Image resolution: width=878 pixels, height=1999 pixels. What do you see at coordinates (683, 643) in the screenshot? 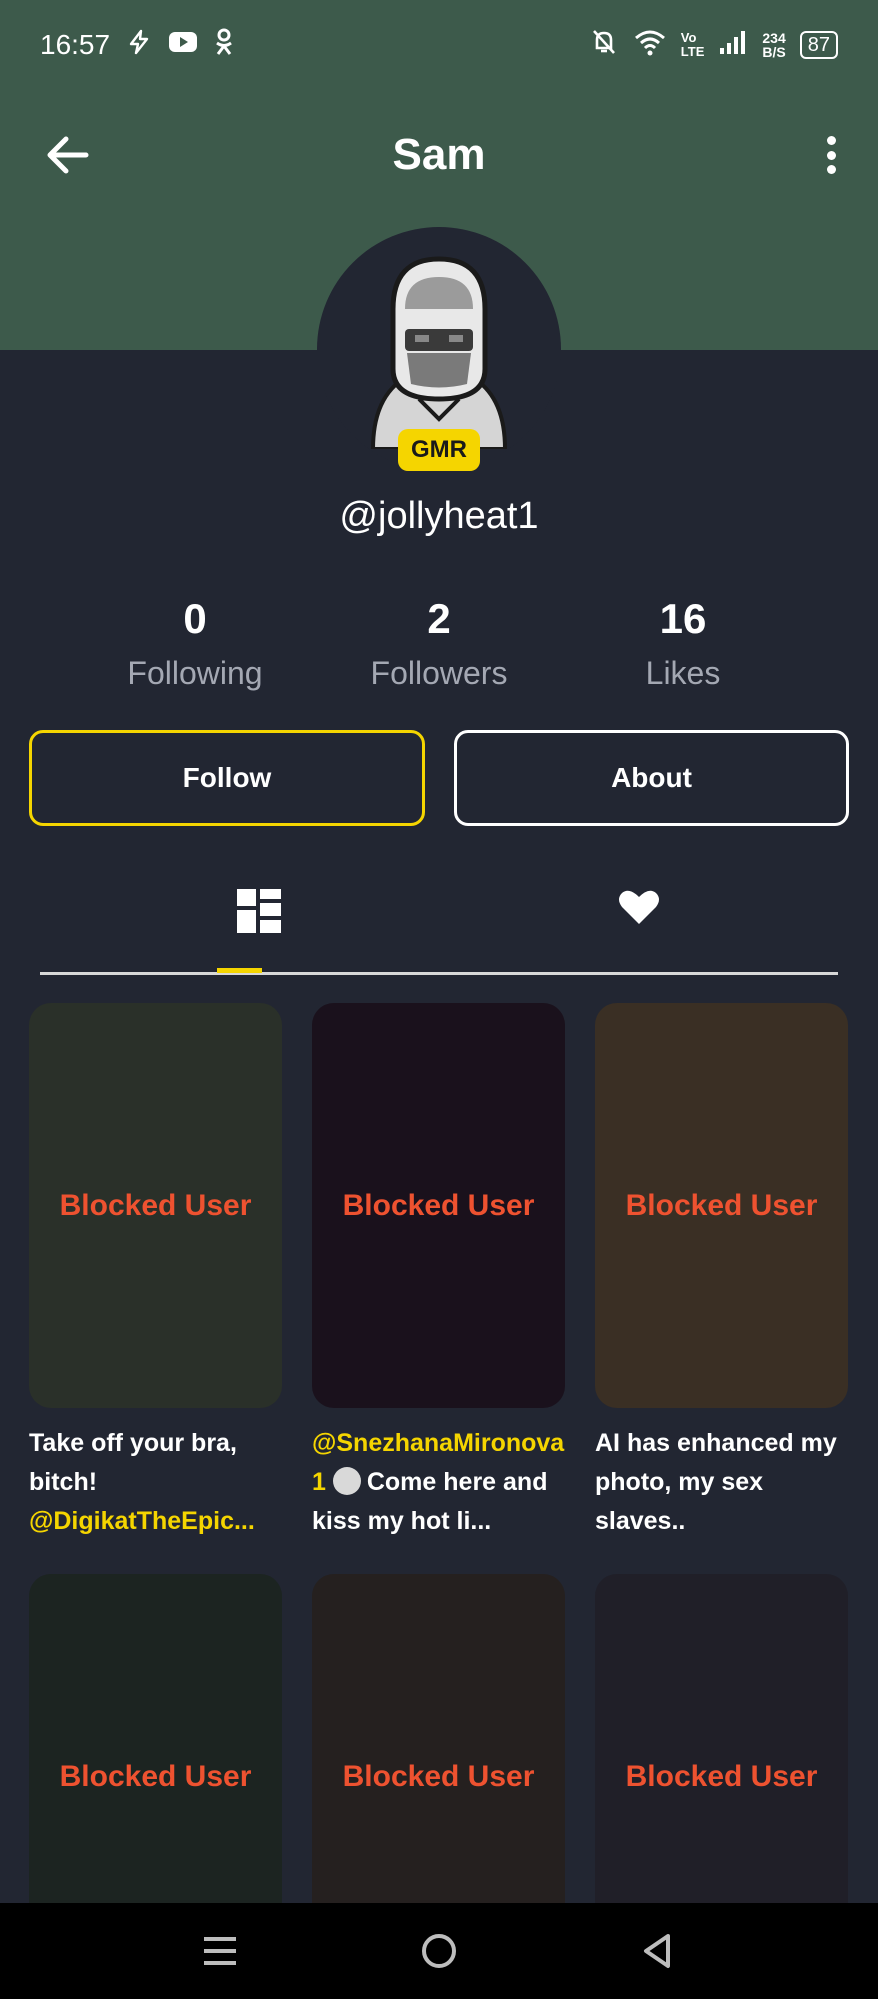
I see `stat-likes: 16 Likes` at bounding box center [683, 643].